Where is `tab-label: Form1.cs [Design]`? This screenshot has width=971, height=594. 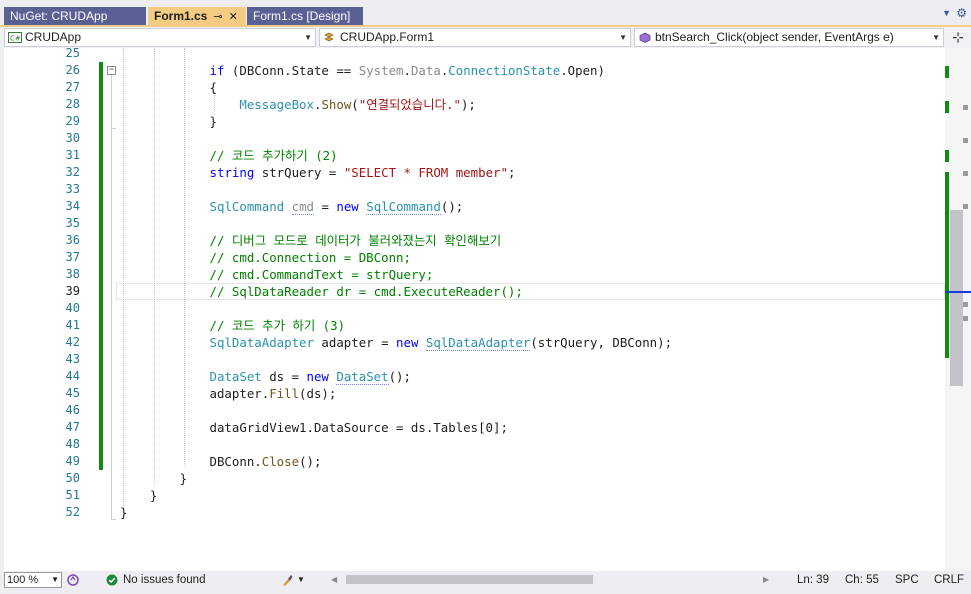 tab-label: Form1.cs [Design] is located at coordinates (302, 16).